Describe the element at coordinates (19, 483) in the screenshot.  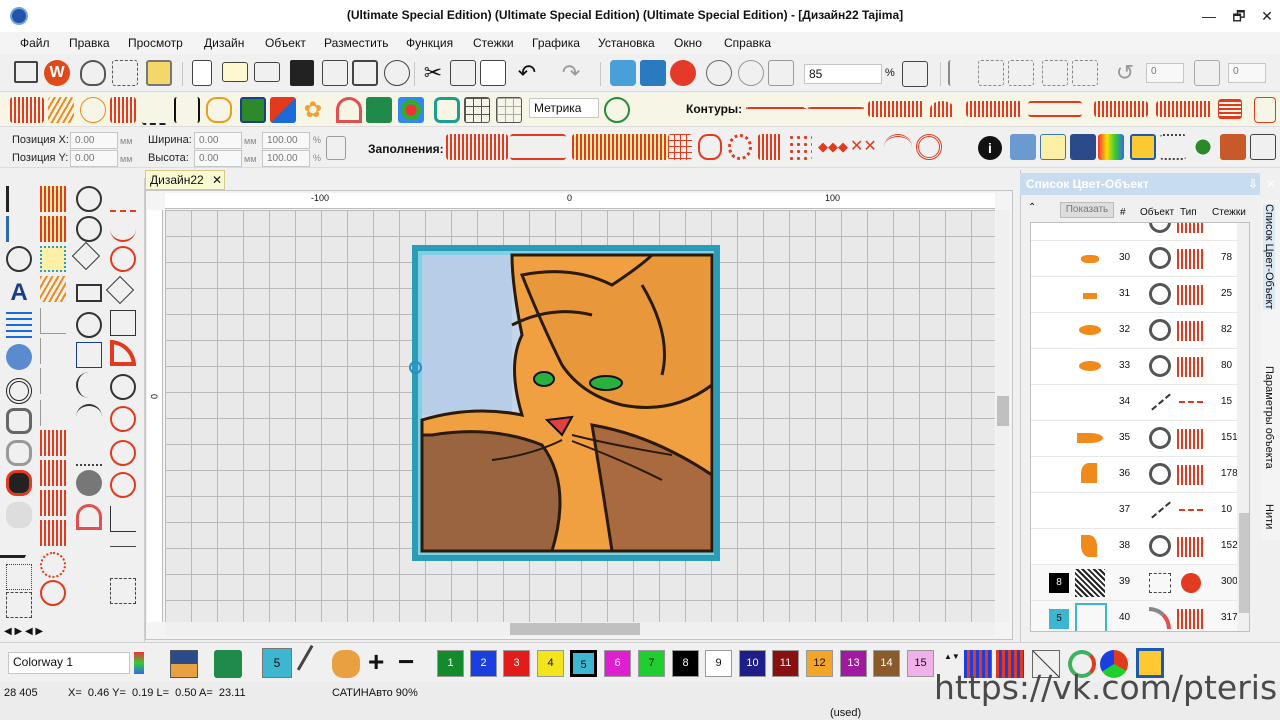
I see `filled-shape-icon` at that location.